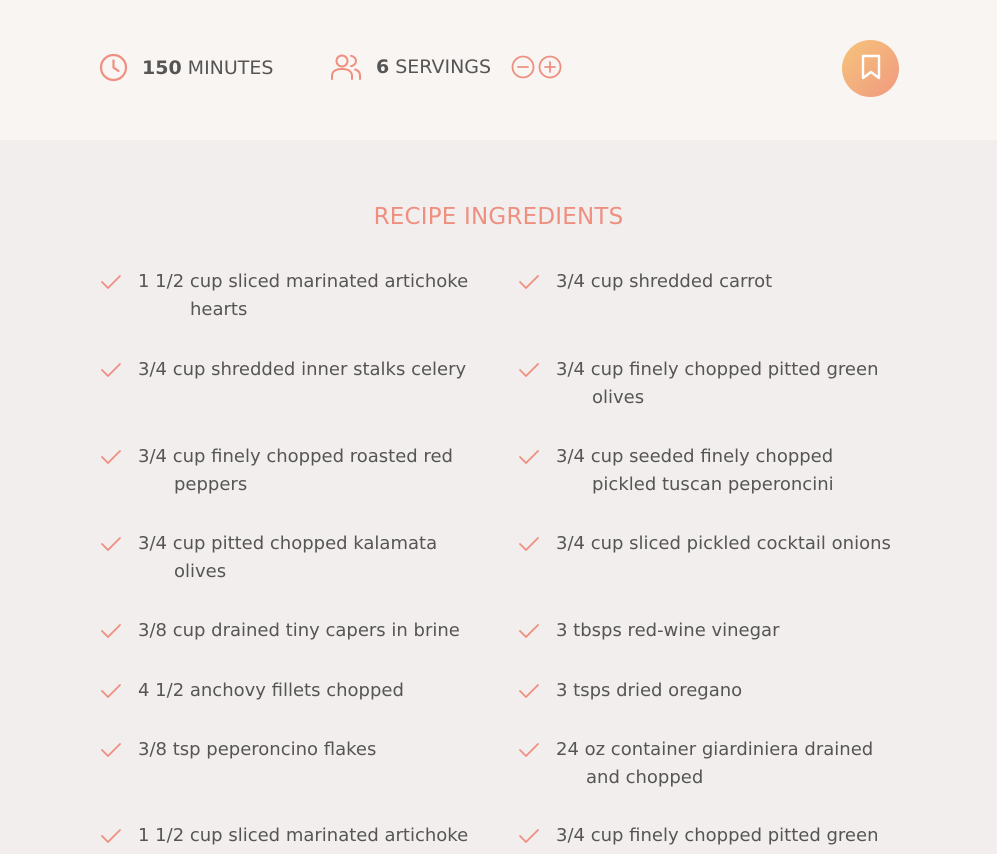  What do you see at coordinates (295, 456) in the screenshot?
I see `ingredient-text: 3/4 cup finely chopped roasted red` at bounding box center [295, 456].